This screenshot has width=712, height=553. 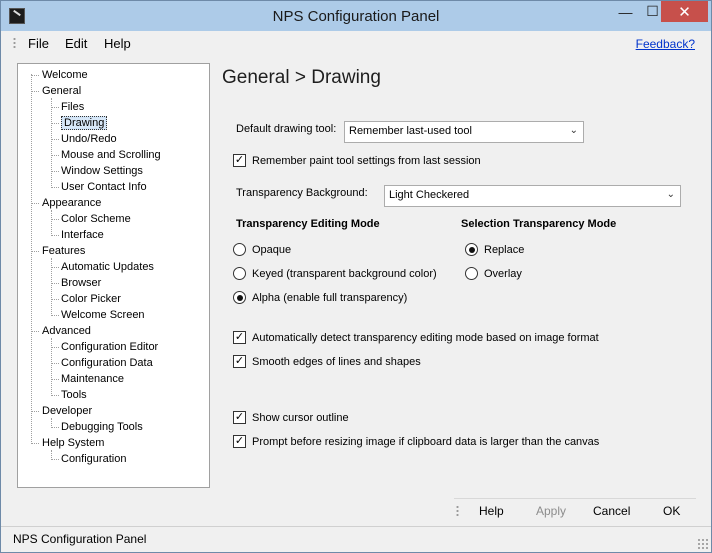 What do you see at coordinates (104, 187) in the screenshot?
I see `tree-item-user-contact-info: User Contact Info` at bounding box center [104, 187].